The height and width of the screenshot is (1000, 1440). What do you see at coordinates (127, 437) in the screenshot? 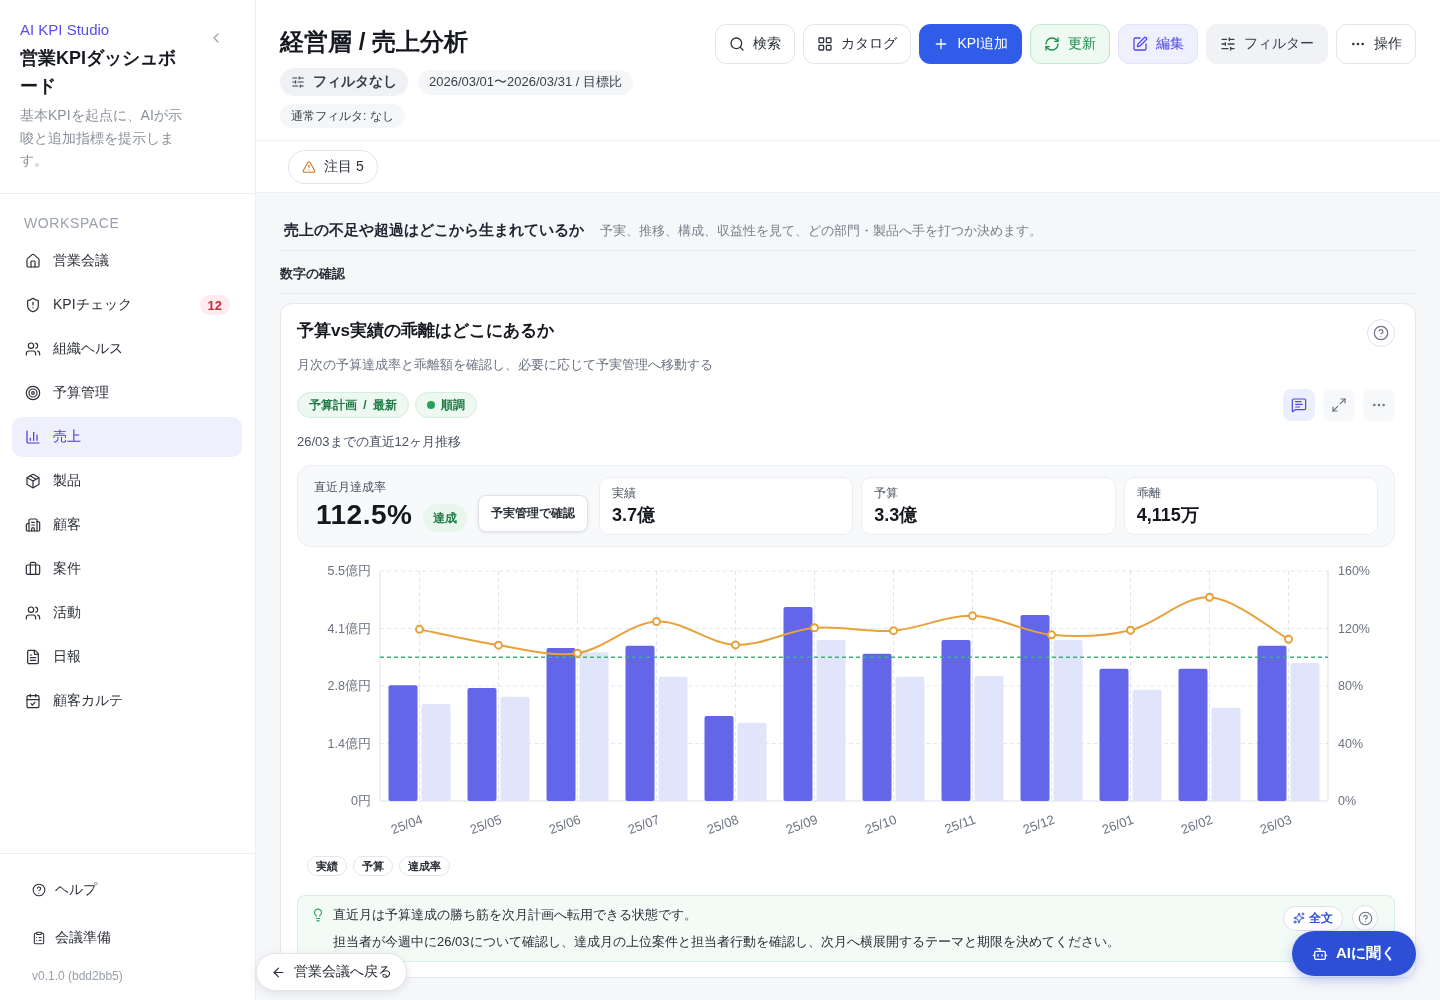
I see `nav-item: 売上` at bounding box center [127, 437].